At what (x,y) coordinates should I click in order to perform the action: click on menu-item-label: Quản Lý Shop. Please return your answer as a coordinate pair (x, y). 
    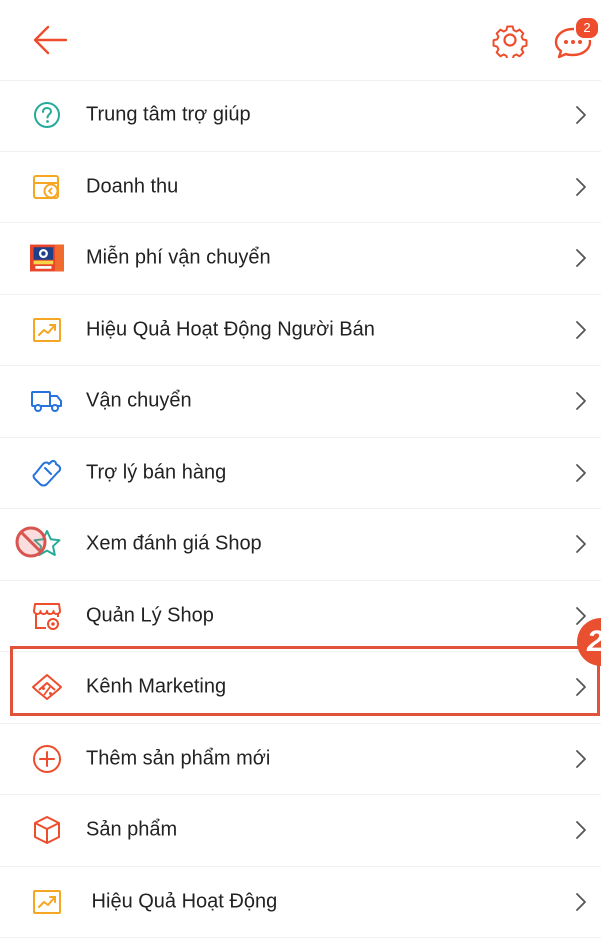
    Looking at the image, I should click on (150, 615).